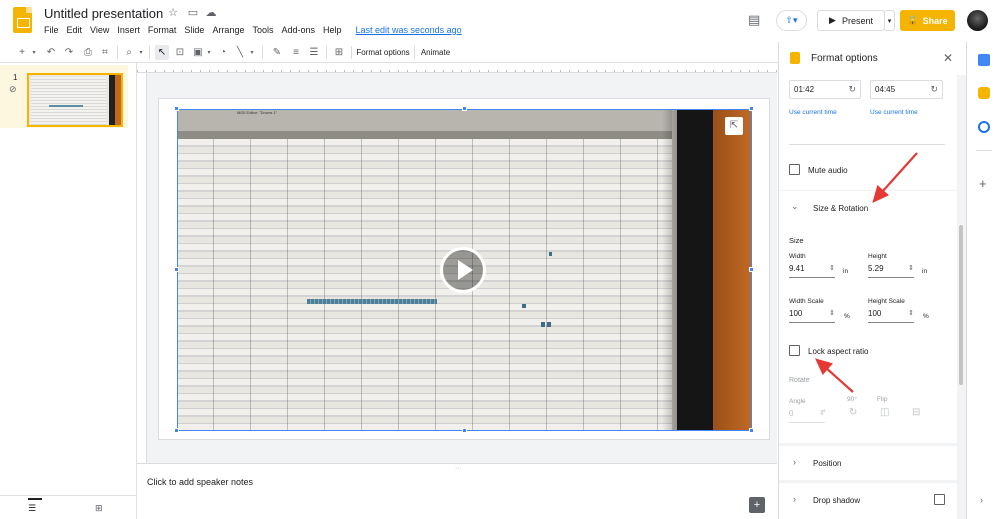 This screenshot has height=519, width=1000. I want to click on expand-panel-icon: ›, so click(981, 500).